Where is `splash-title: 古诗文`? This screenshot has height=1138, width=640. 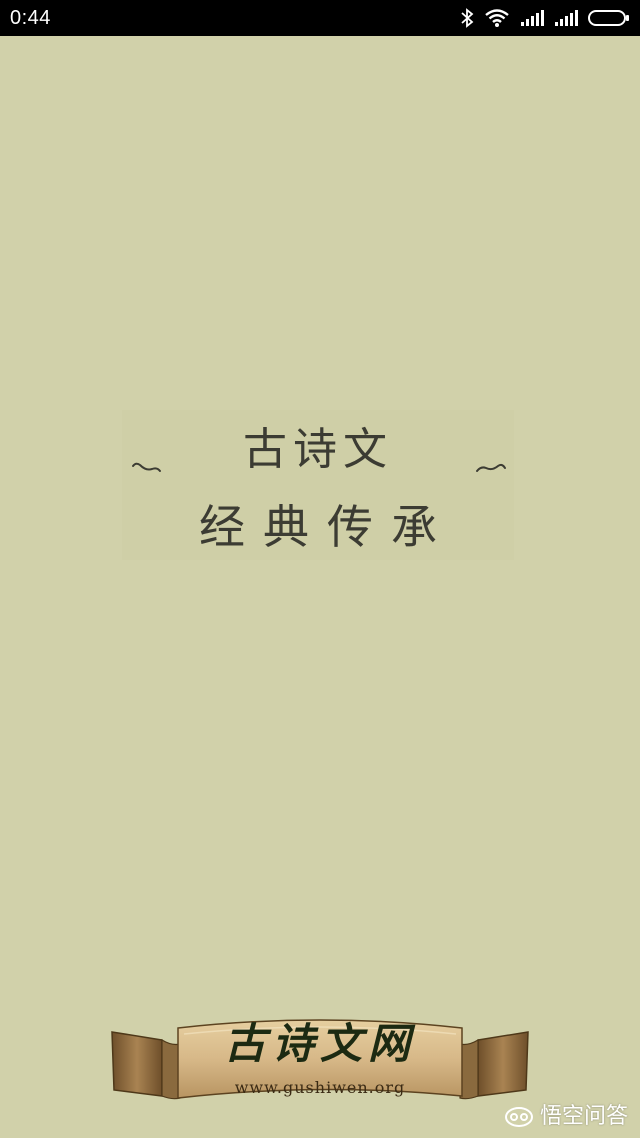 splash-title: 古诗文 is located at coordinates (318, 449).